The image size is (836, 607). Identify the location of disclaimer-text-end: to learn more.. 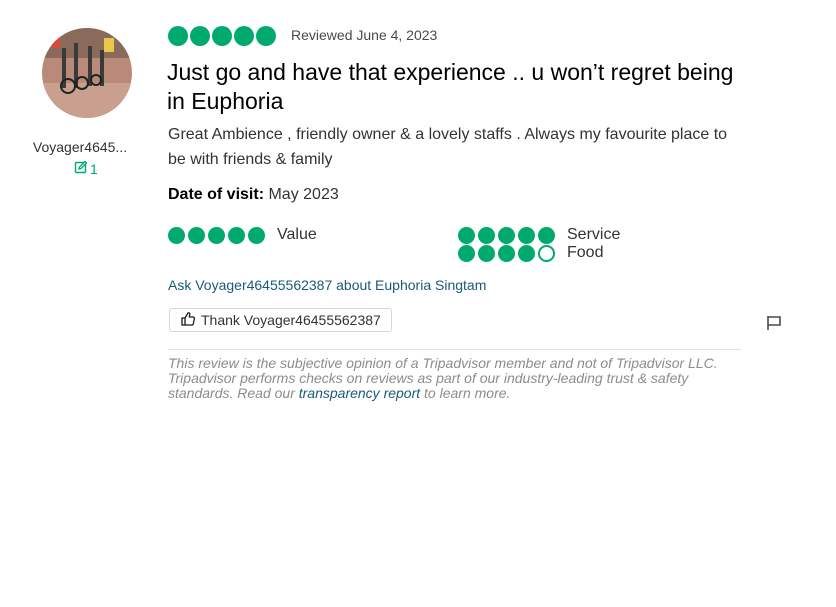
(465, 393).